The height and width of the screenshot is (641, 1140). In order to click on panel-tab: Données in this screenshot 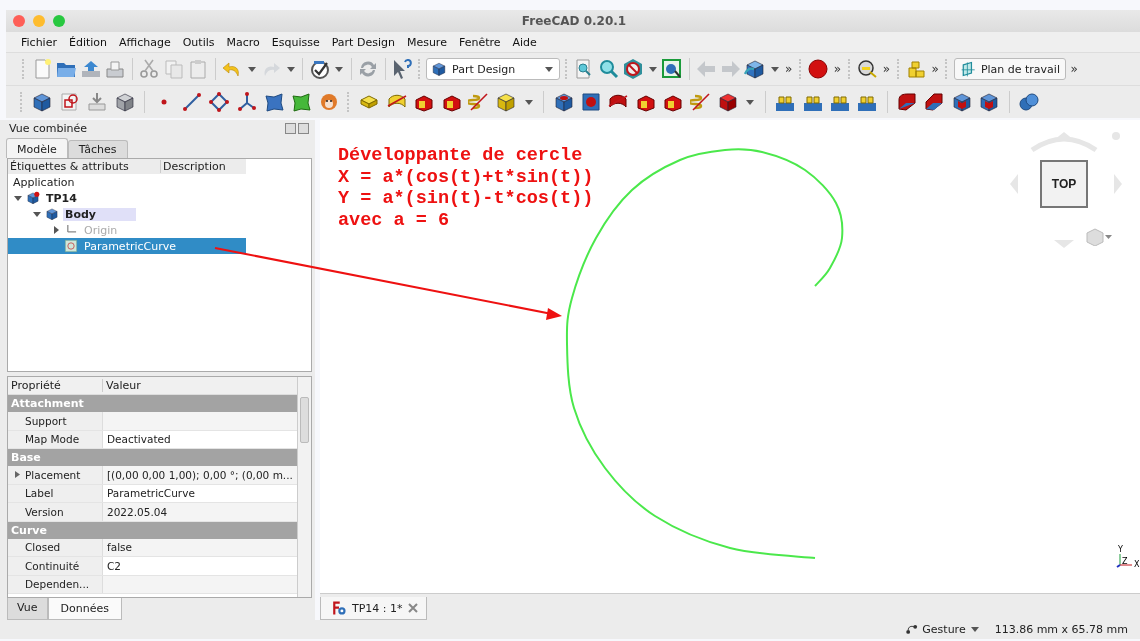, I will do `click(84, 609)`.